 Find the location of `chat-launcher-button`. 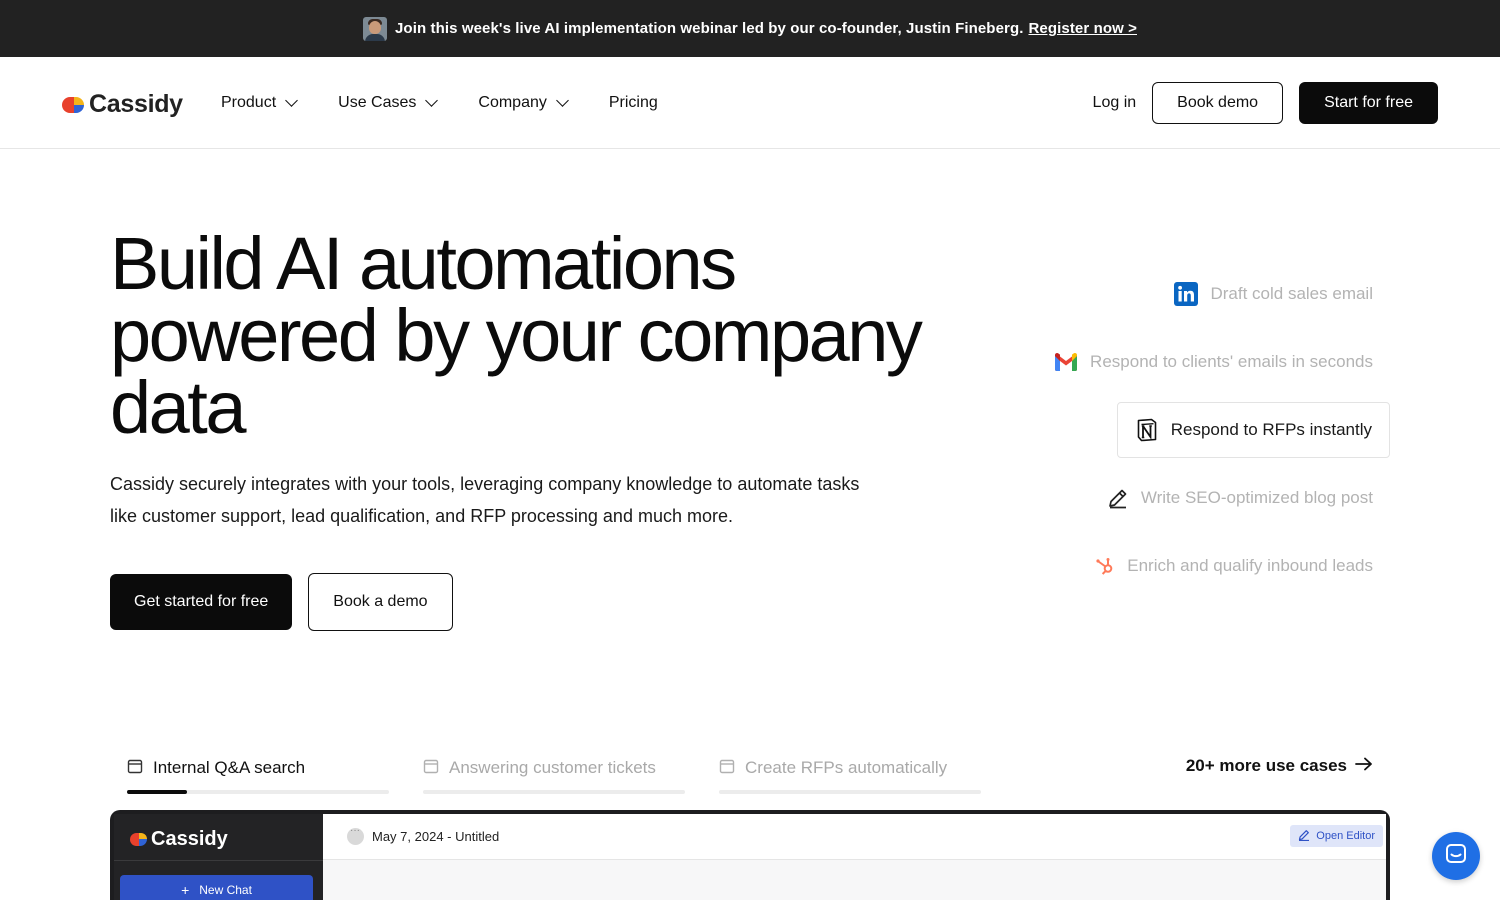

chat-launcher-button is located at coordinates (1456, 856).